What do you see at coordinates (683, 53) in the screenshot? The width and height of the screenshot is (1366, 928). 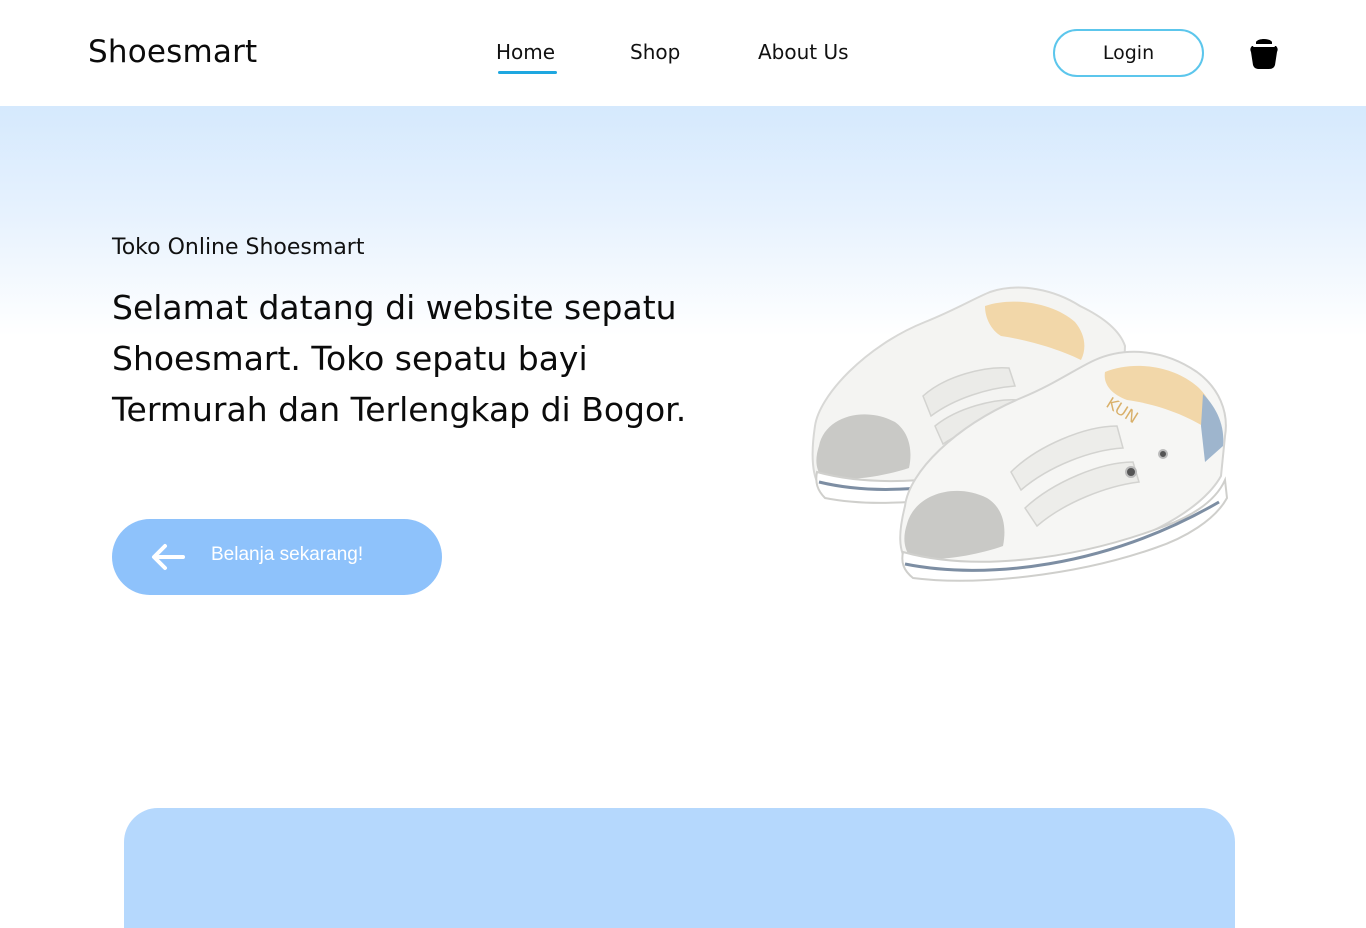 I see `navbar: Shoesmart Home Shop About Us Login` at bounding box center [683, 53].